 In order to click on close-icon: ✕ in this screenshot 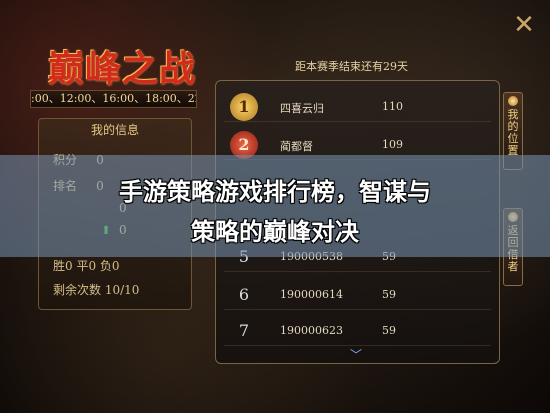, I will do `click(524, 25)`.